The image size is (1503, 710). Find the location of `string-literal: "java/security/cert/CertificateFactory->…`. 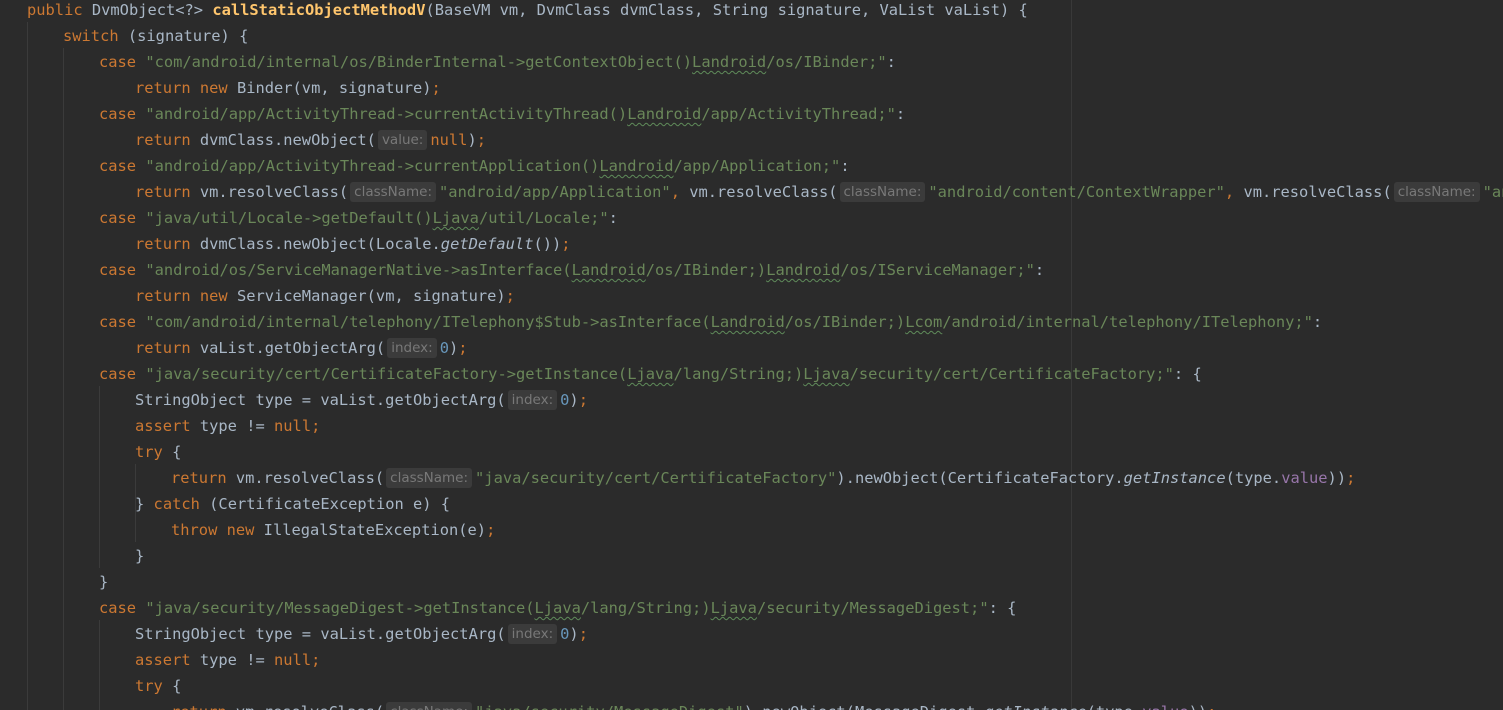

string-literal: "java/security/cert/CertificateFactory->… is located at coordinates (386, 374).